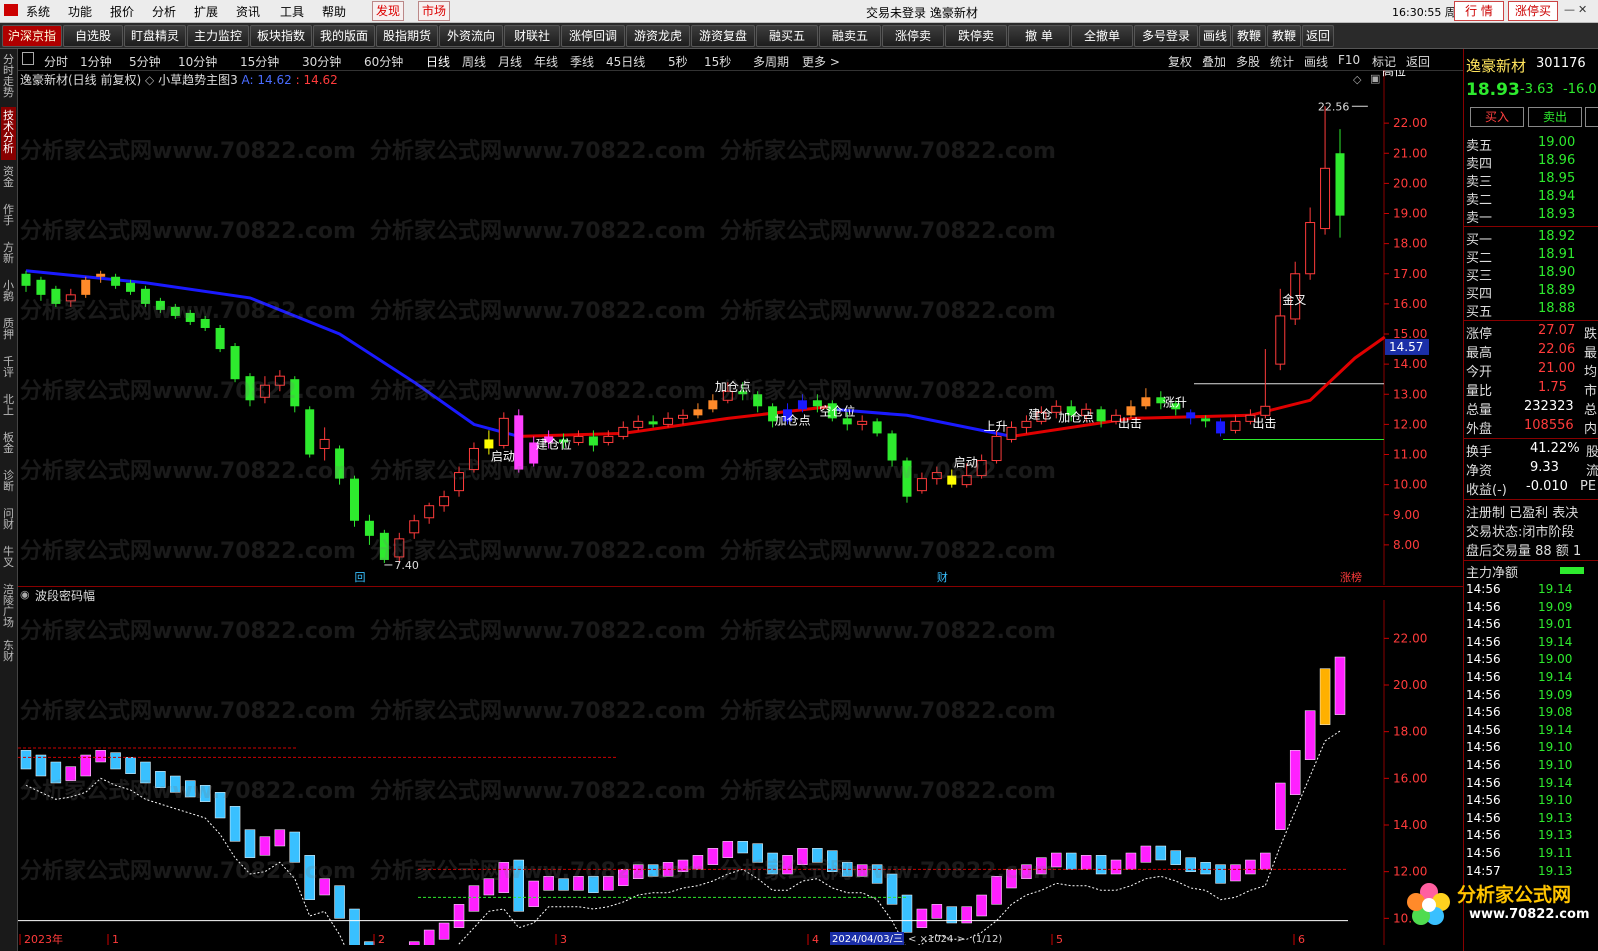 The image size is (1598, 951). I want to click on period-tab: 月线, so click(510, 61).